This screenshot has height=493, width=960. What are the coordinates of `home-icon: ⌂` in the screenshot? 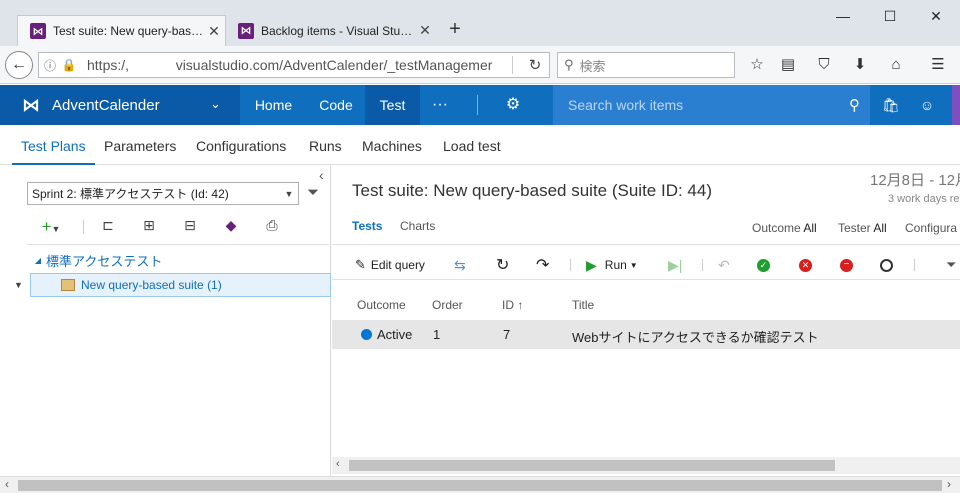 It's located at (896, 65).